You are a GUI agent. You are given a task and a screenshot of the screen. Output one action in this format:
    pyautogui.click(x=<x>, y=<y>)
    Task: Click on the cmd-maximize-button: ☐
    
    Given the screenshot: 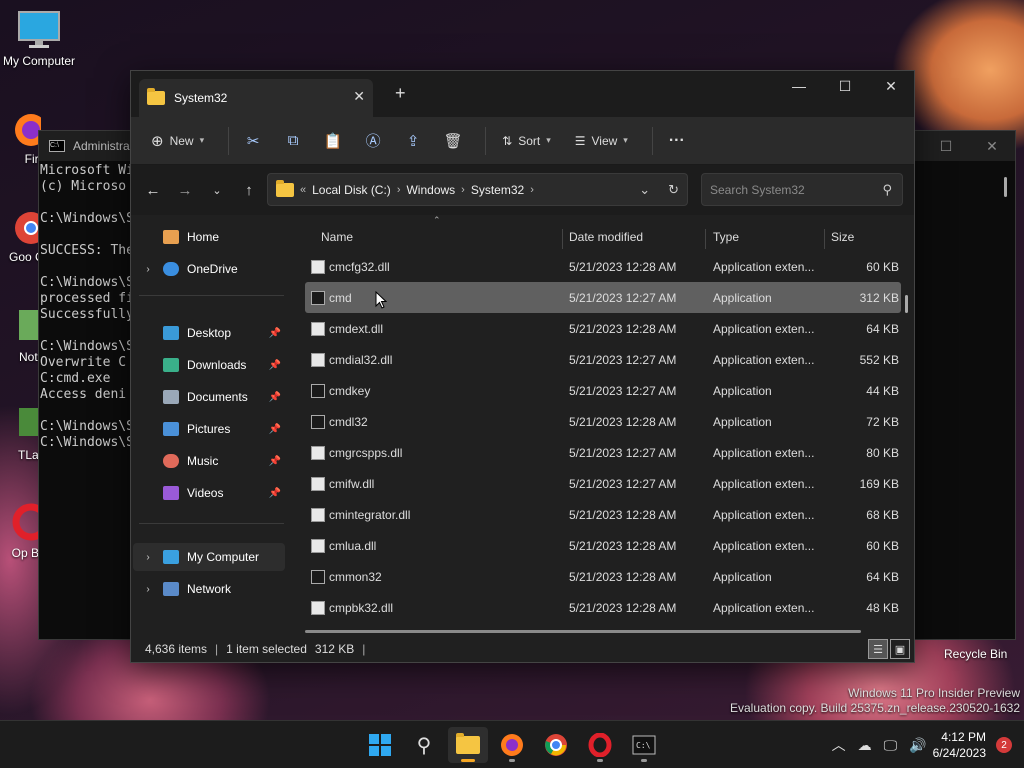 What is the action you would take?
    pyautogui.click(x=946, y=146)
    